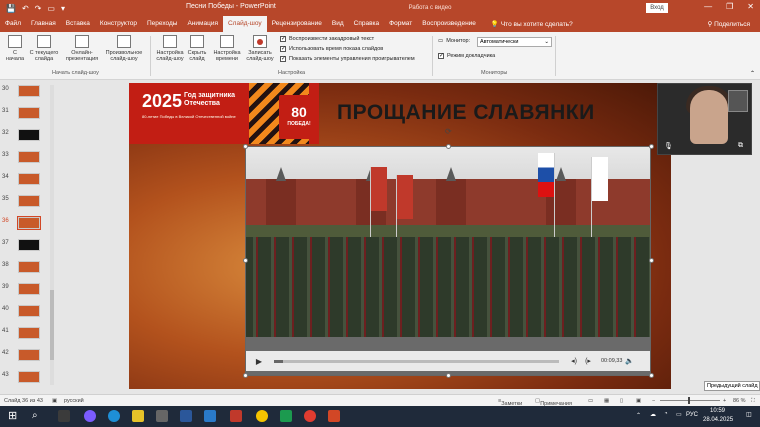 The width and height of the screenshot is (760, 427). What do you see at coordinates (227, 48) in the screenshot?
I see `rehearse-timings-button: Настройка времени` at bounding box center [227, 48].